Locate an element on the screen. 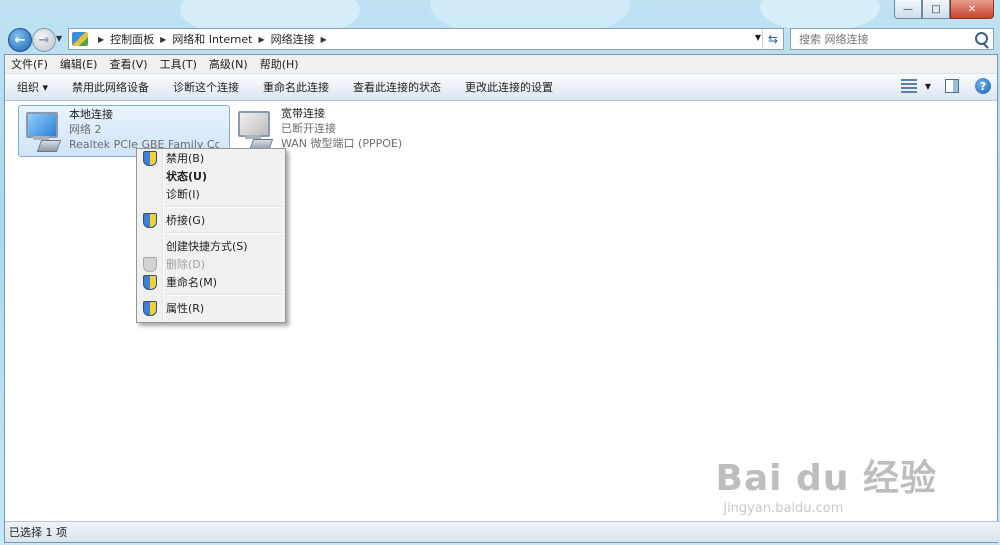 This screenshot has height=545, width=1000. breadcrumb-item: 控制面板 is located at coordinates (132, 39).